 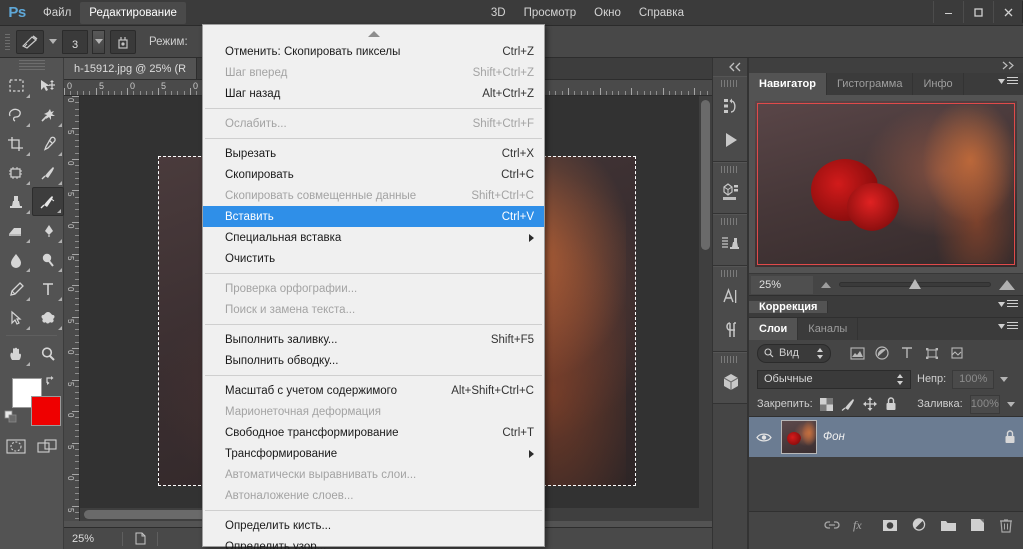 What do you see at coordinates (48, 317) in the screenshot?
I see `custom-shape-tool` at bounding box center [48, 317].